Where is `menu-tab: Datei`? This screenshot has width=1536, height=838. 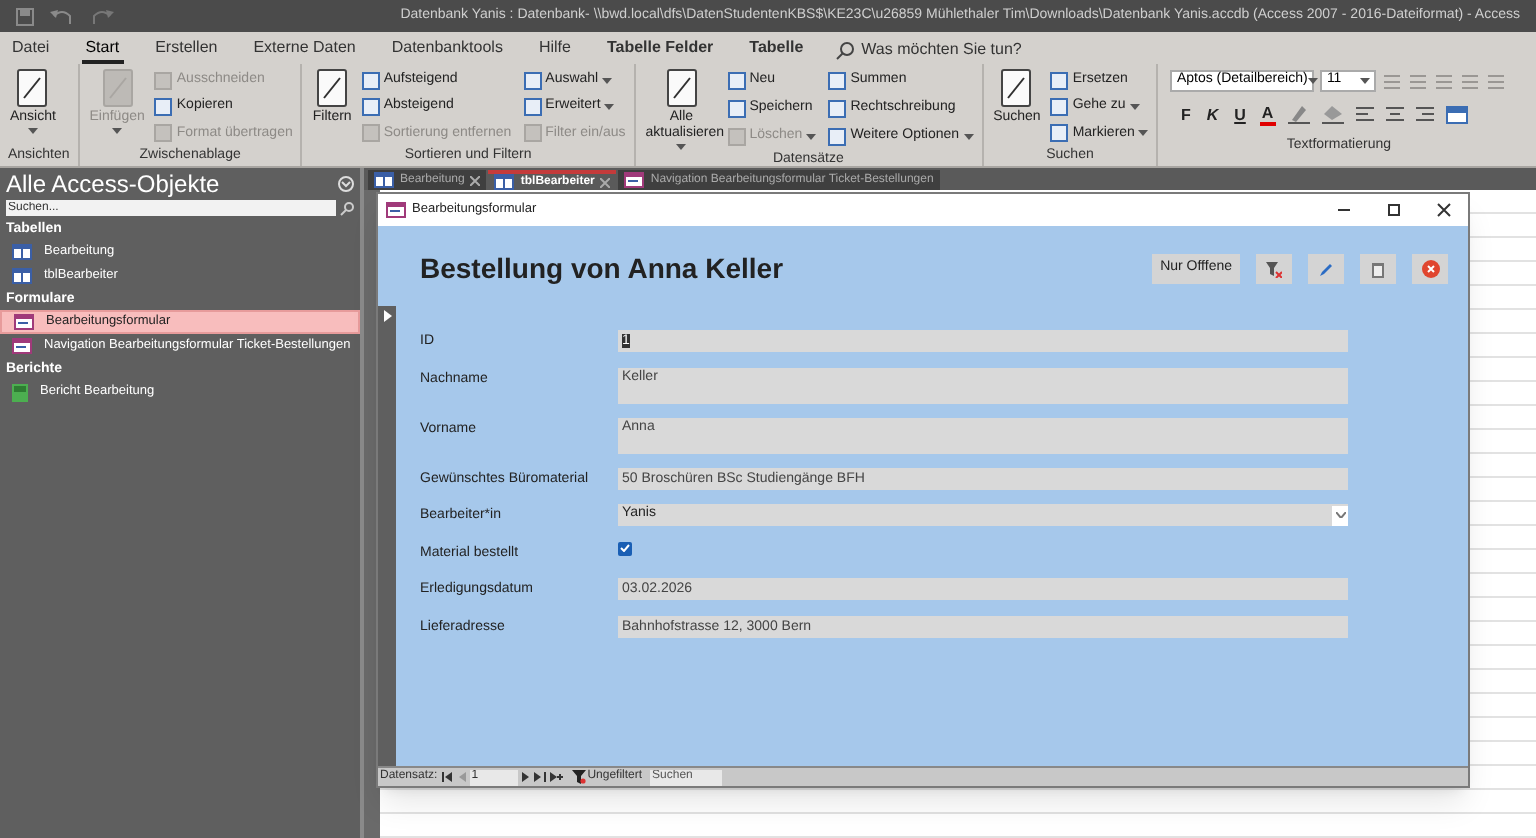
menu-tab: Datei is located at coordinates (31, 50).